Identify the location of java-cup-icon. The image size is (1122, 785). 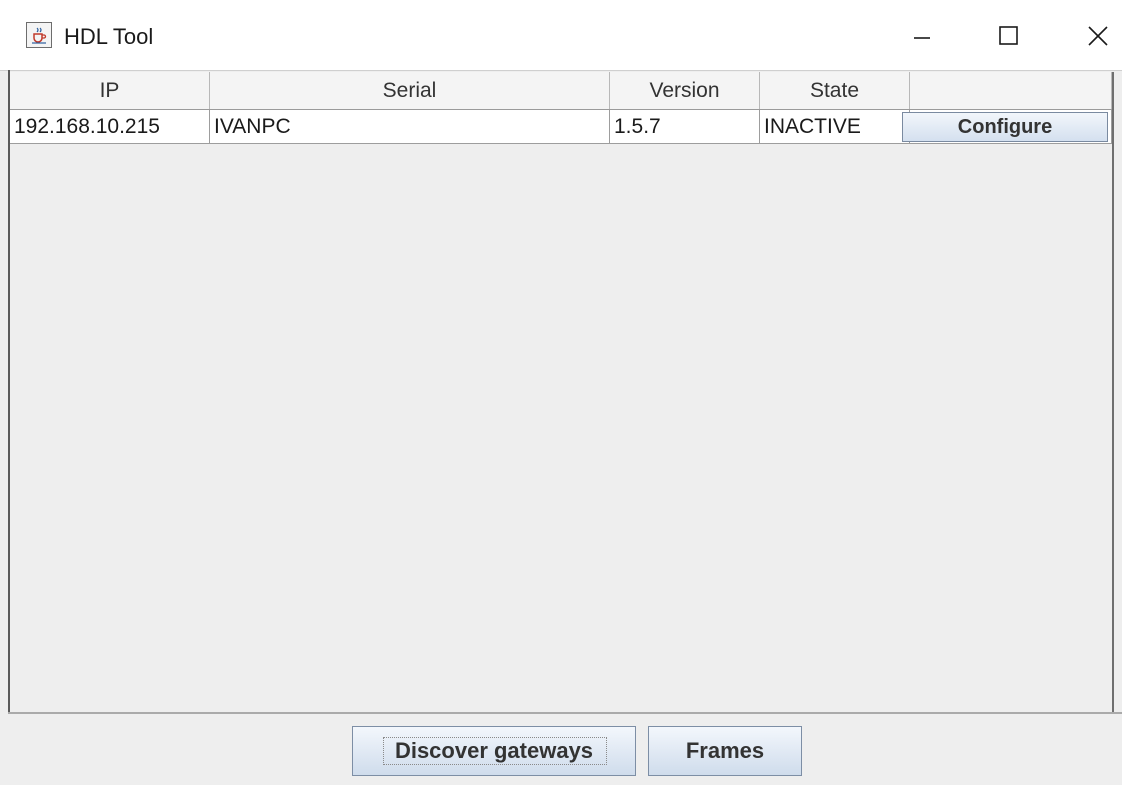
(39, 35).